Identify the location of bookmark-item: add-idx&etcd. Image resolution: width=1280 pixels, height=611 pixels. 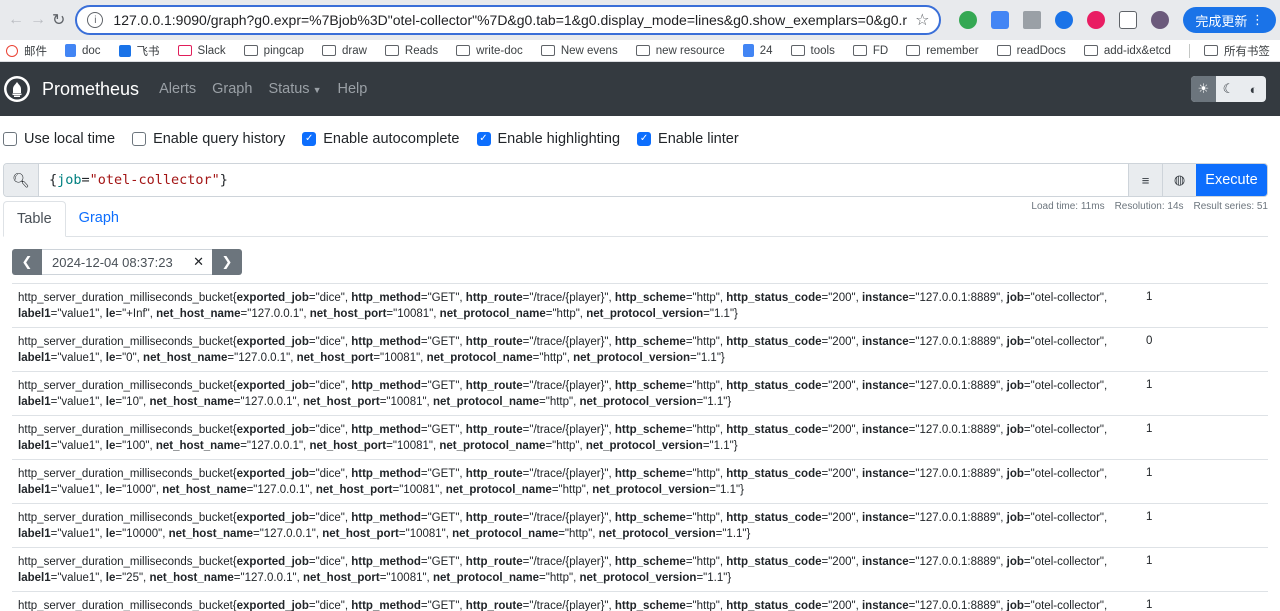
(1127, 51).